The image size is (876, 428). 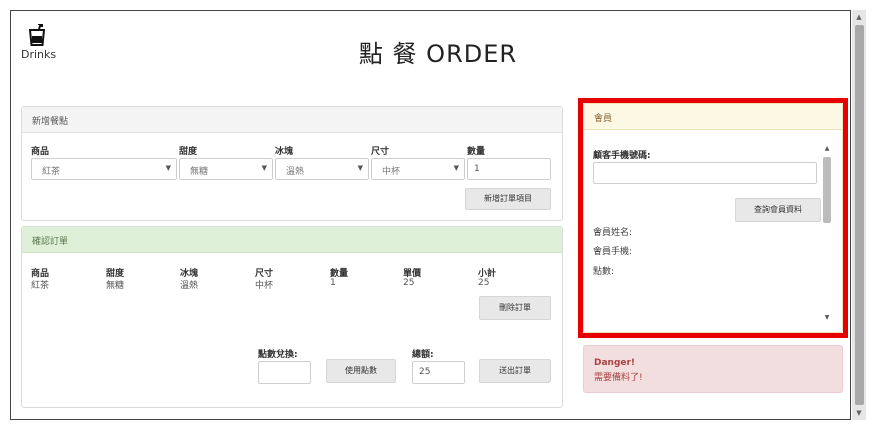 I want to click on points-exchange-input, so click(x=284, y=372).